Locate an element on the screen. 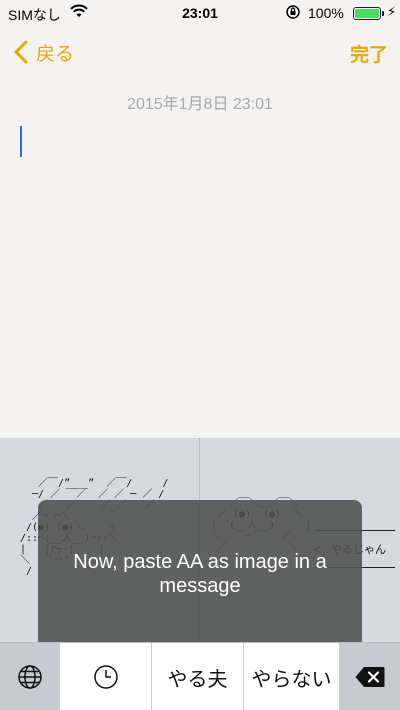 Image resolution: width=400 pixels, height=710 pixels. delete-backspace-icon is located at coordinates (370, 677).